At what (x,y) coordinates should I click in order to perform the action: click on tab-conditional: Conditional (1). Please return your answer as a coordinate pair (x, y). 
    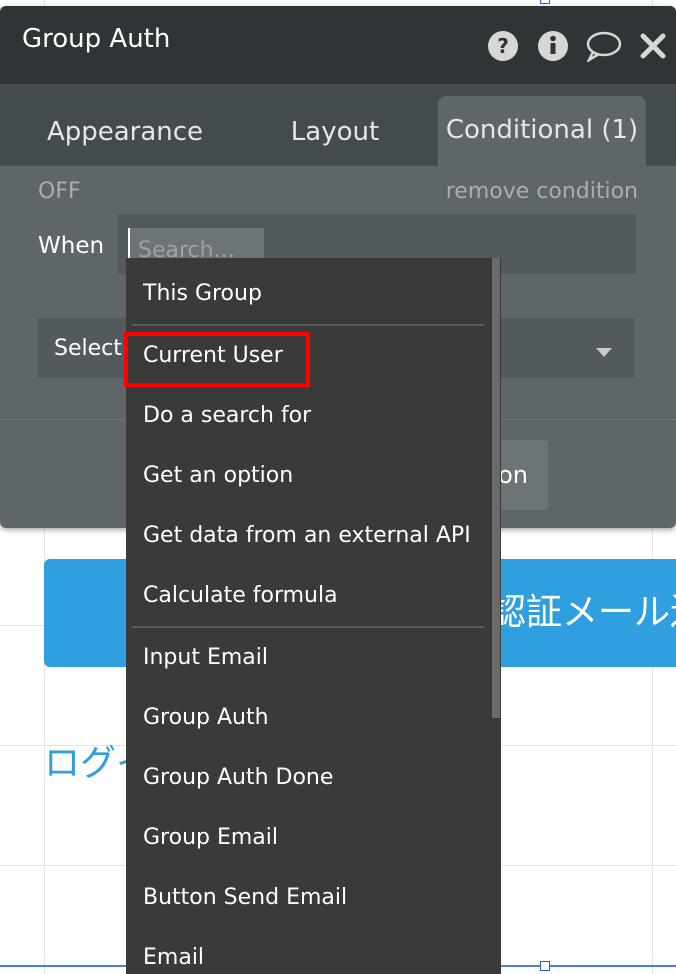
    Looking at the image, I should click on (542, 131).